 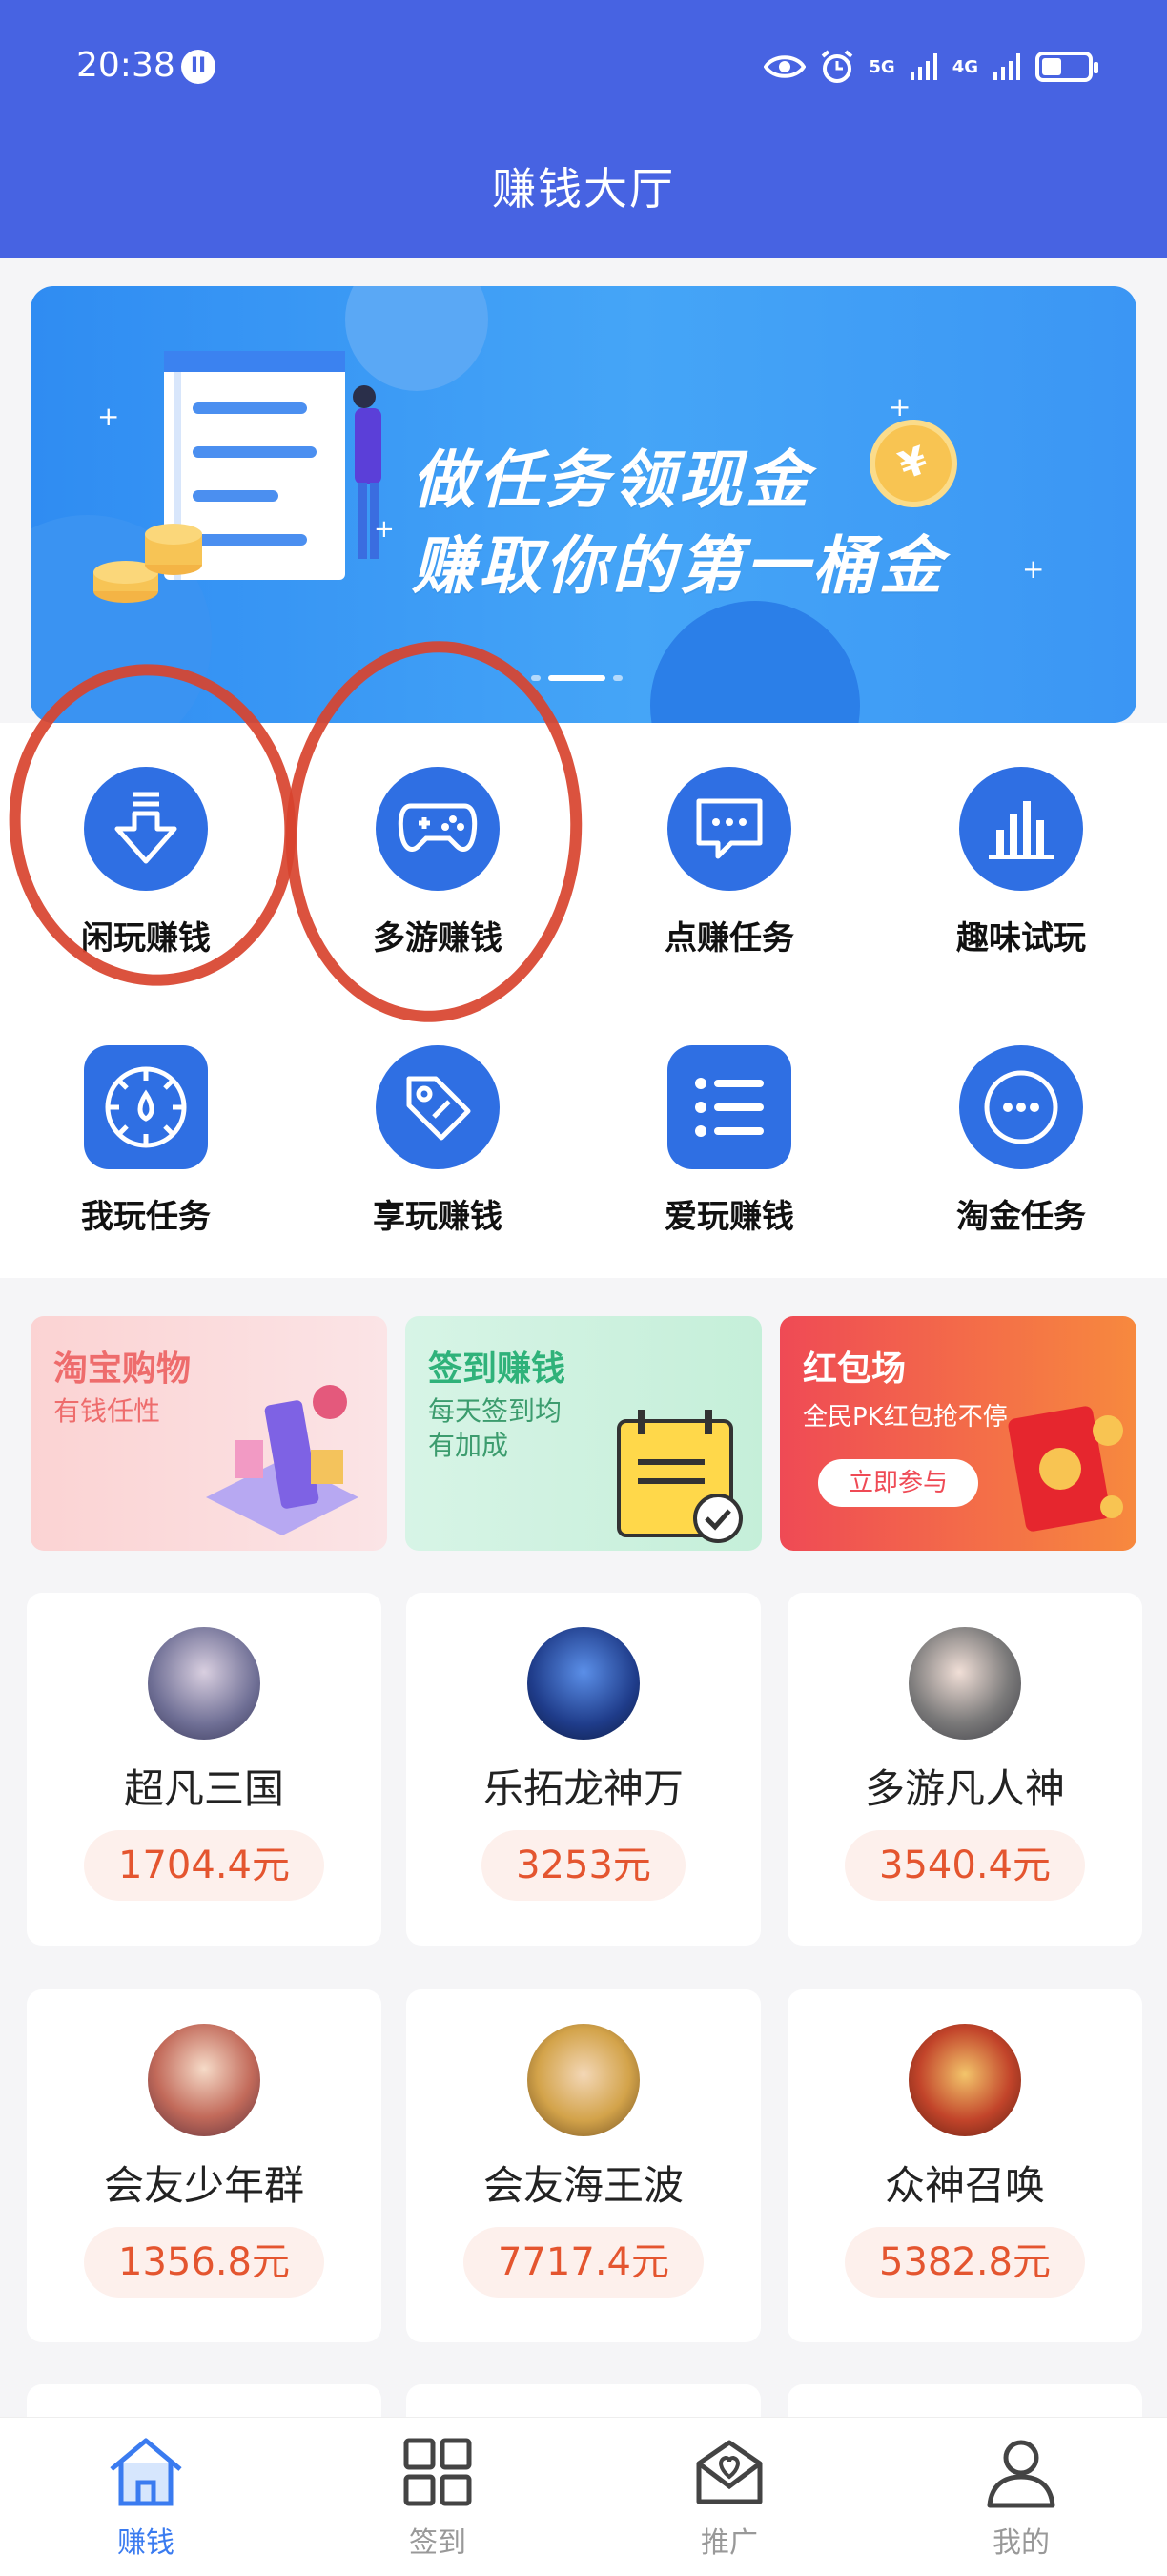 I want to click on game-reward: 3253元, so click(x=583, y=1865).